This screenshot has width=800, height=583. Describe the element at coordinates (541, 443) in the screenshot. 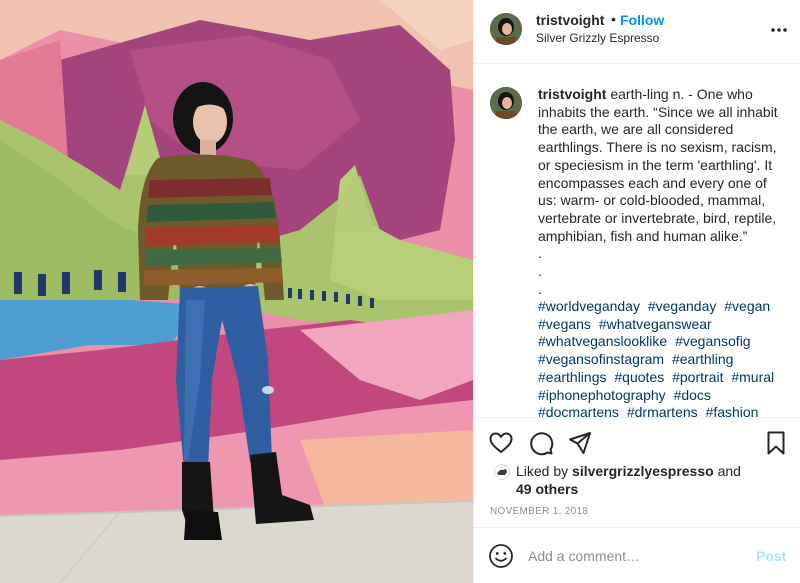

I see `comment-icon` at that location.